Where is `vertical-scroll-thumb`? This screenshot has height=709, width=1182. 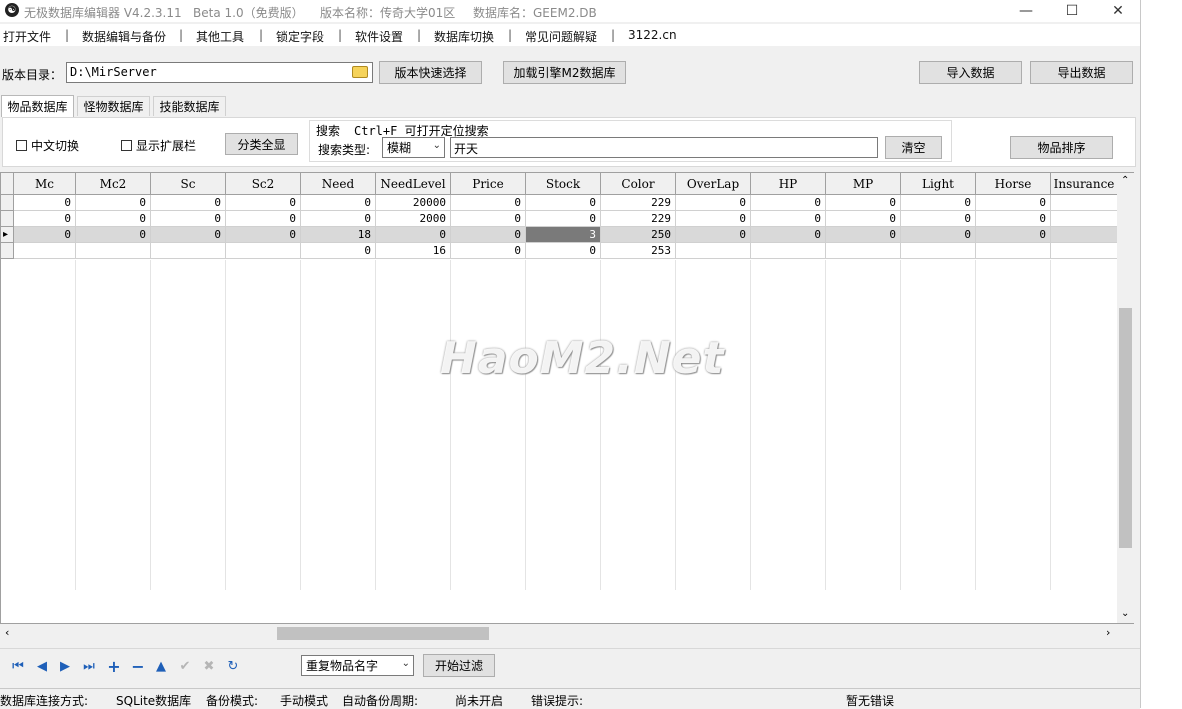 vertical-scroll-thumb is located at coordinates (1125, 428).